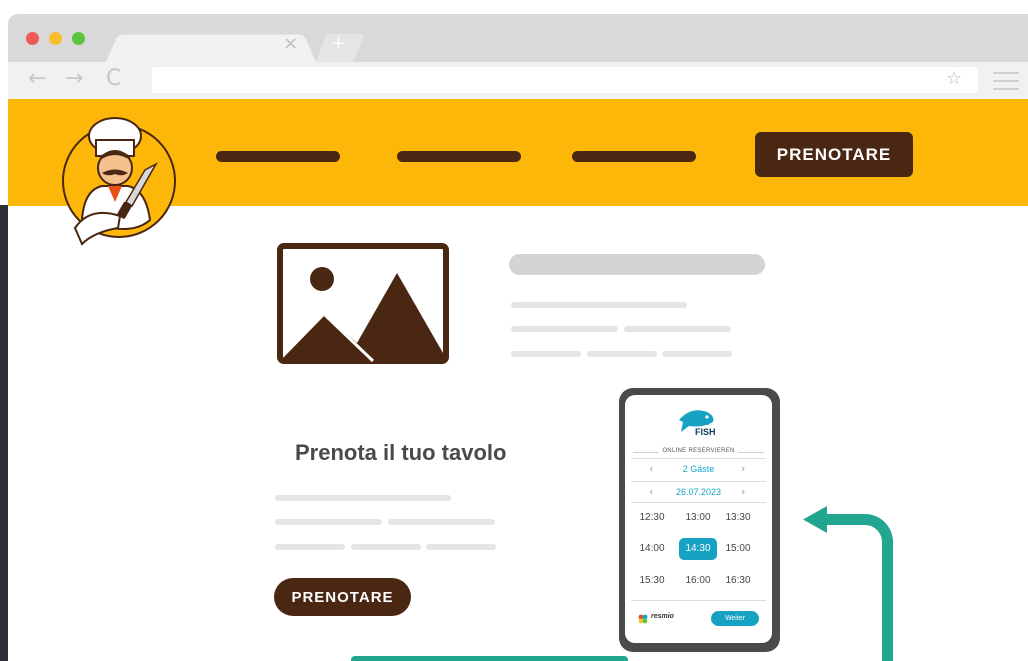 This screenshot has width=1028, height=661. I want to click on time-slot: 15:00, so click(738, 549).